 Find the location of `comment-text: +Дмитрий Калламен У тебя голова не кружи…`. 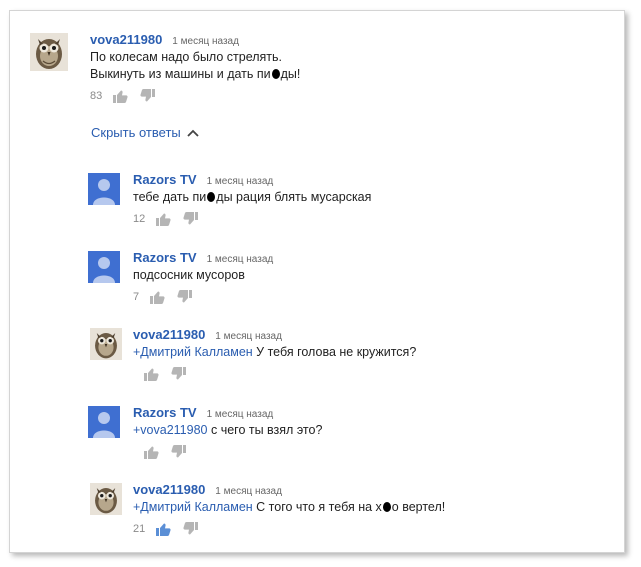

comment-text: +Дмитрий Калламен У тебя голова не кружи… is located at coordinates (274, 352).